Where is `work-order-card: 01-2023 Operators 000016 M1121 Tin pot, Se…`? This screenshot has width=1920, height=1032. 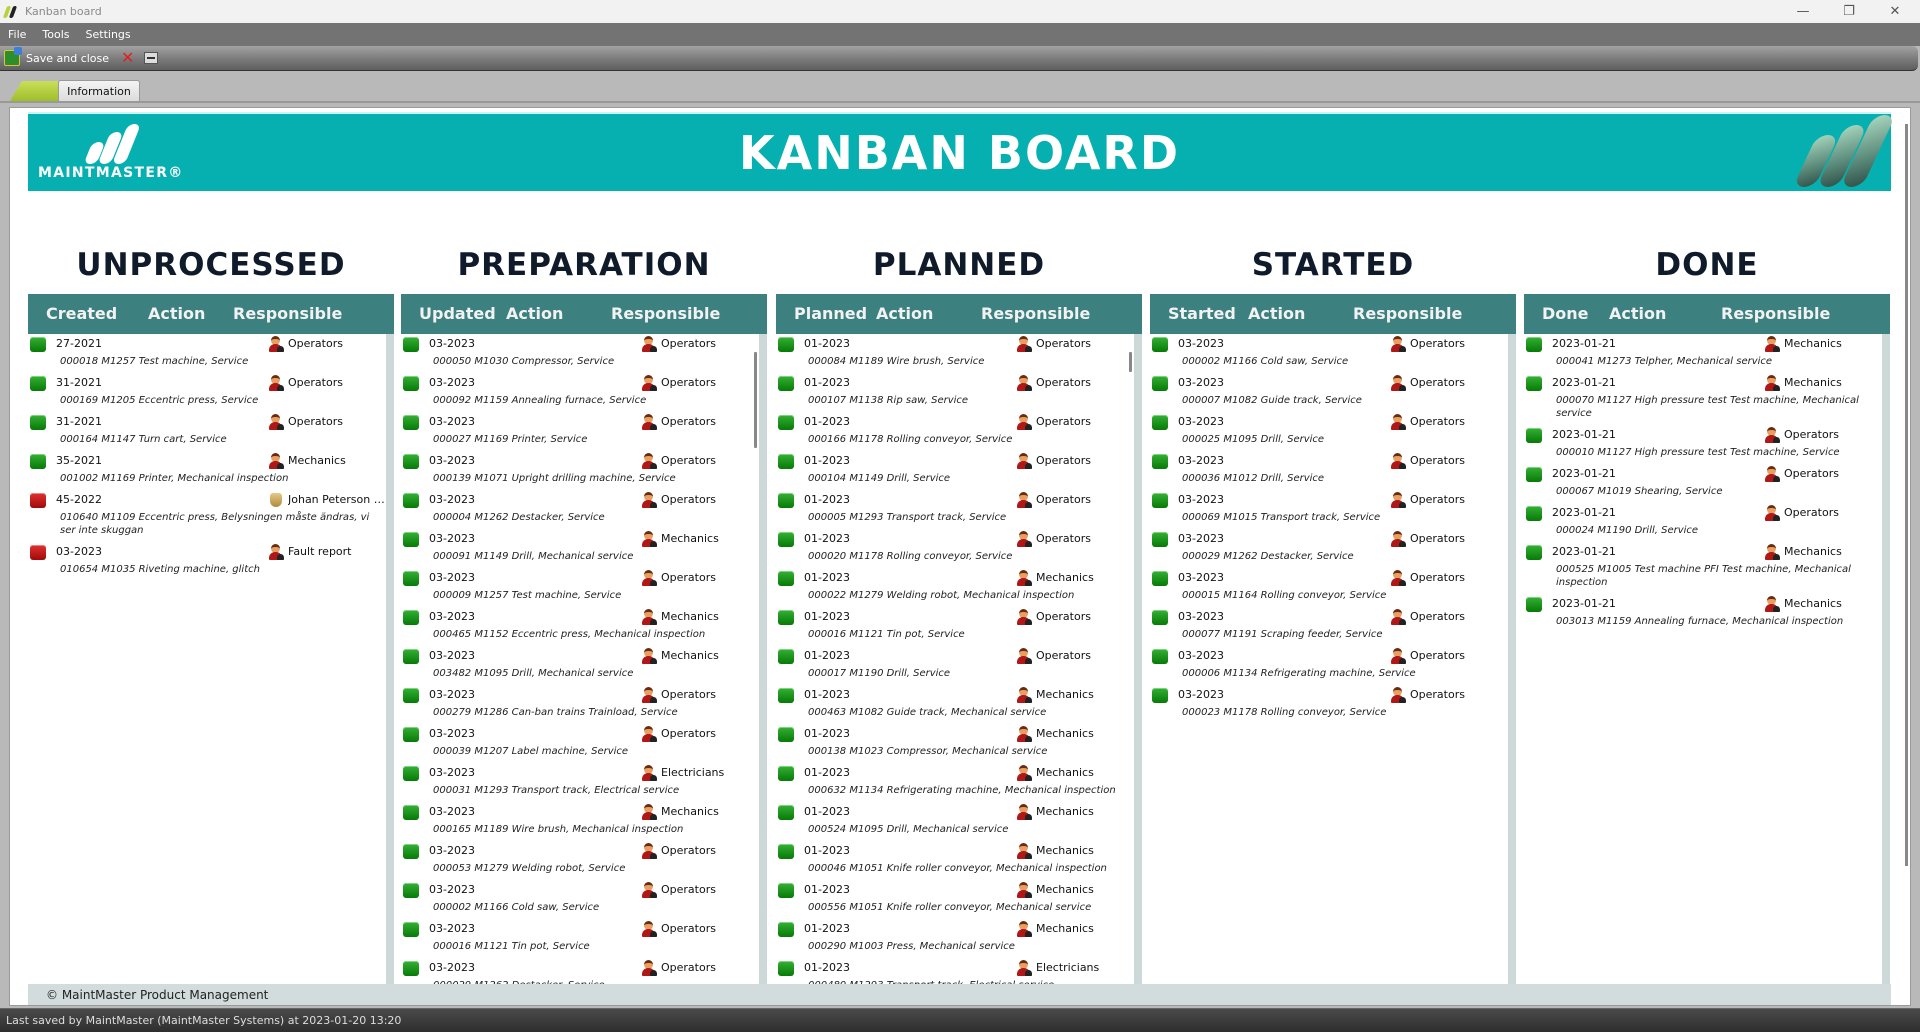
work-order-card: 01-2023 Operators 000016 M1121 Tin pot, Se… is located at coordinates (955, 626).